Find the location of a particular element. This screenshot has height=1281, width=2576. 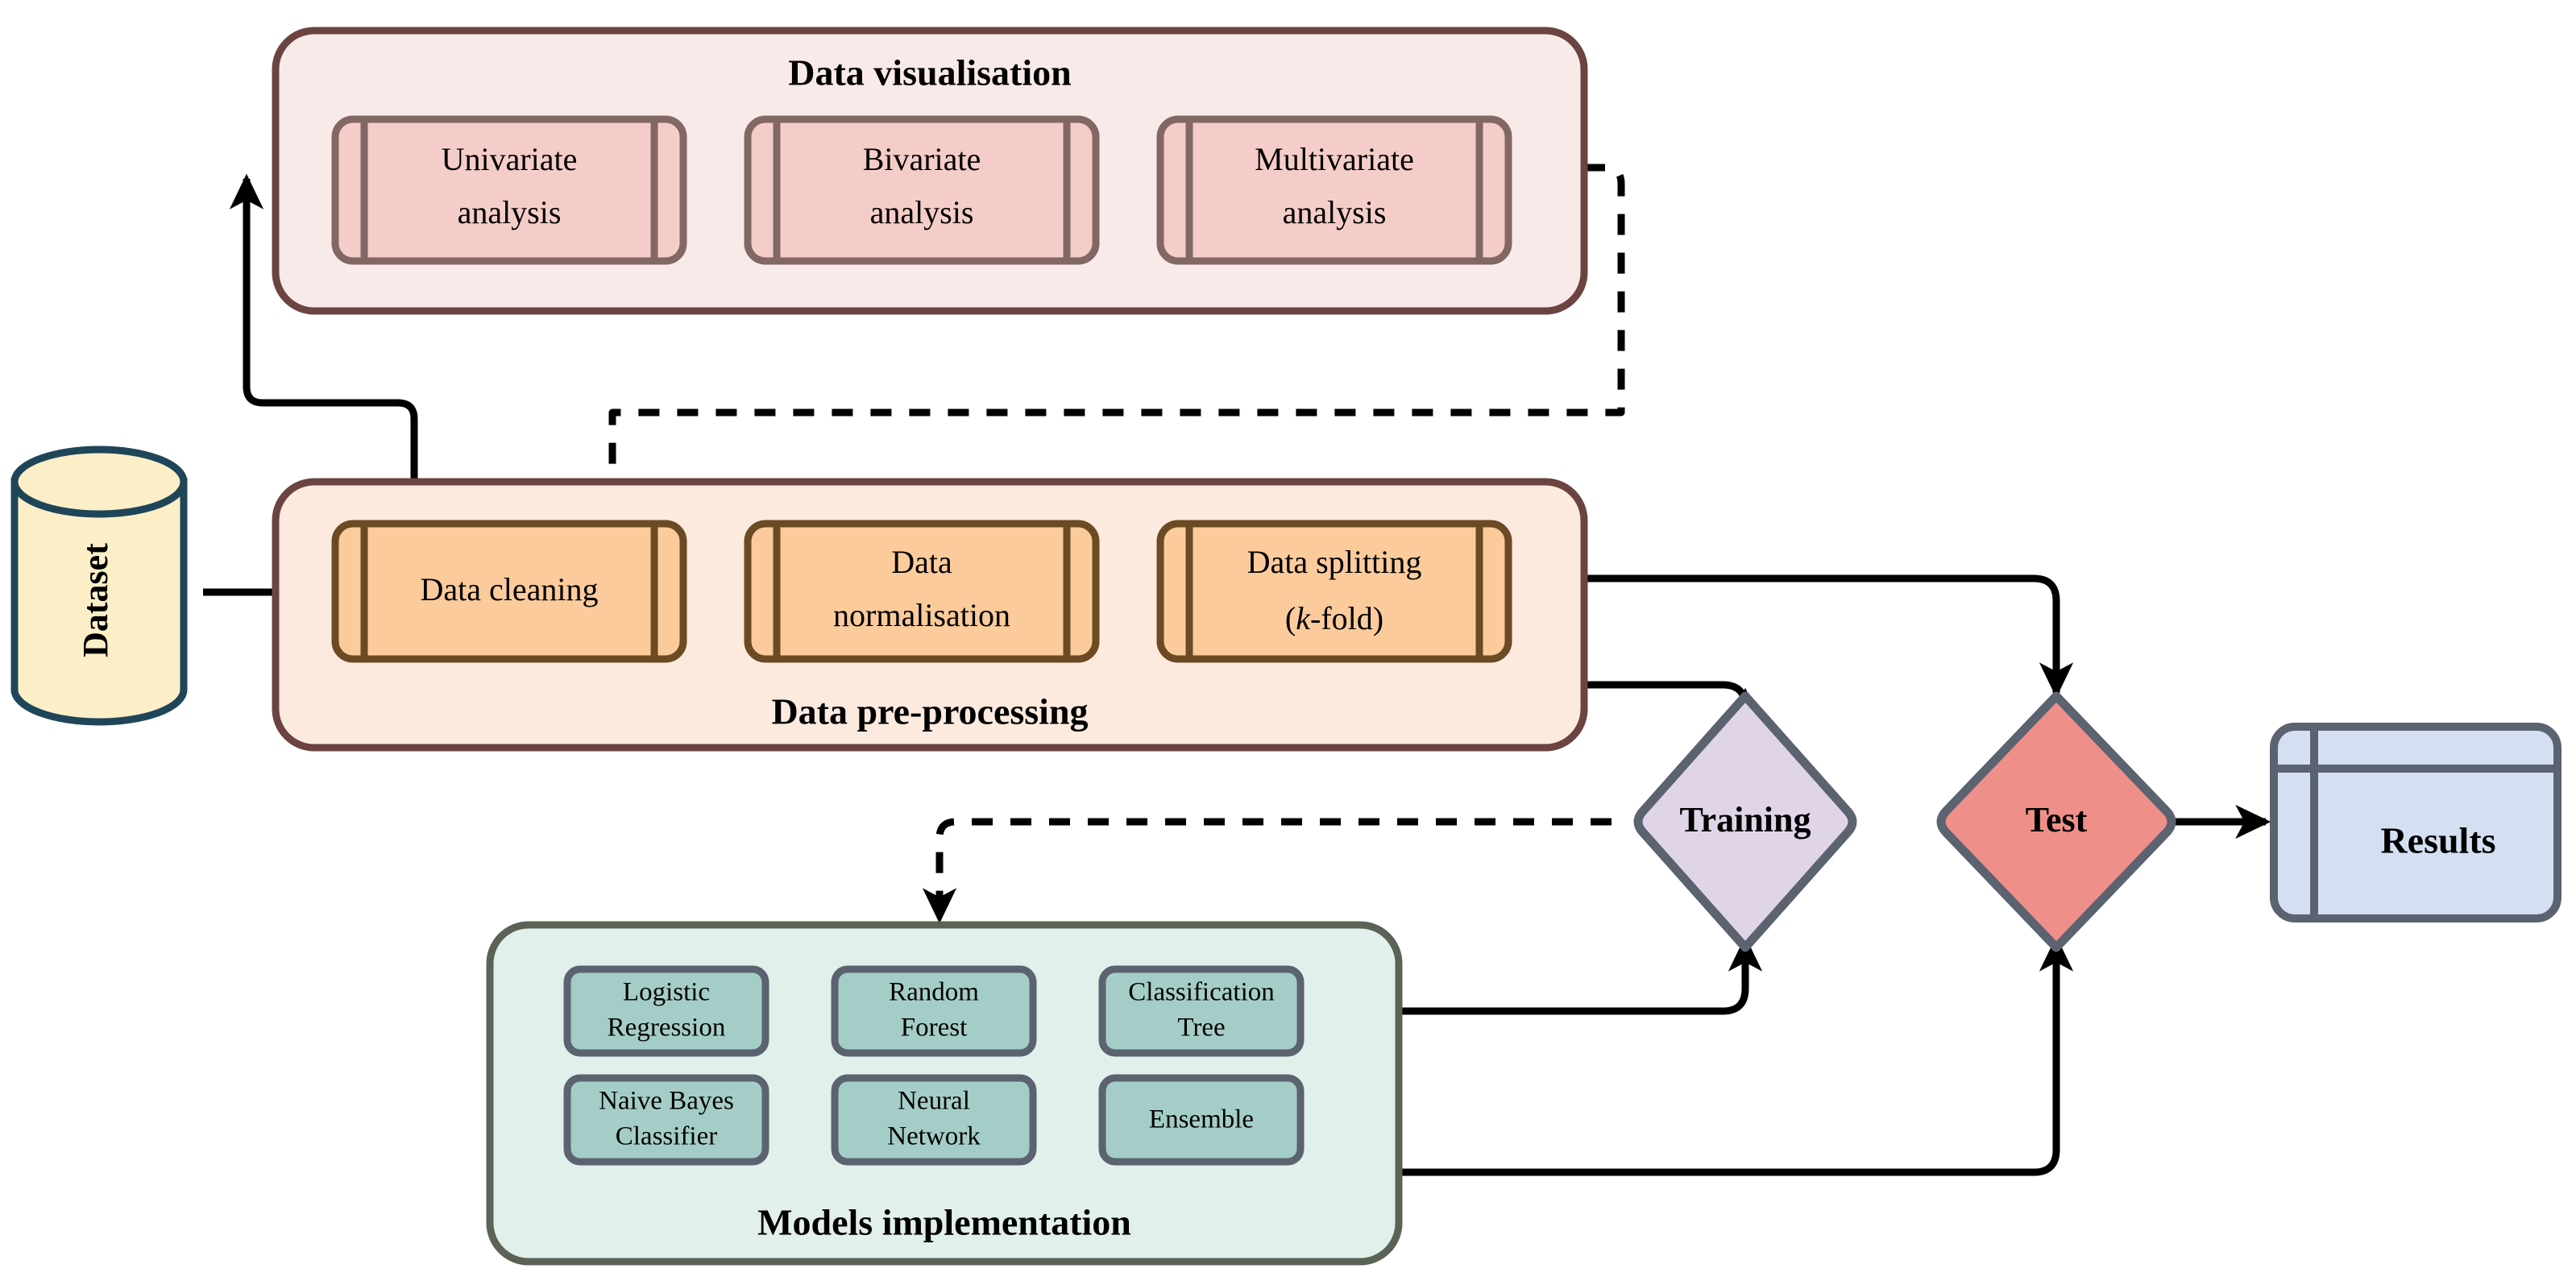

multivariate-analysis-label-line1: Multivariate is located at coordinates (1334, 159).